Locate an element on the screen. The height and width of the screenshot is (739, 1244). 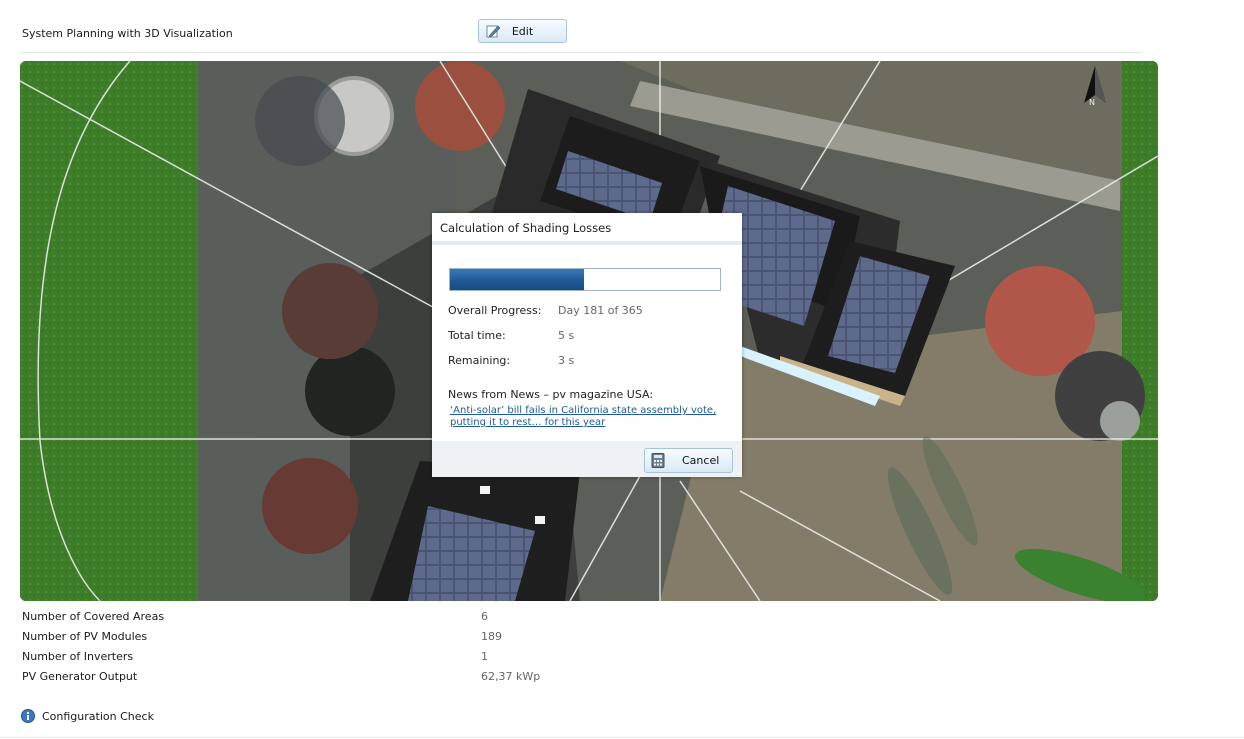
svg-text: N is located at coordinates (1092, 102).